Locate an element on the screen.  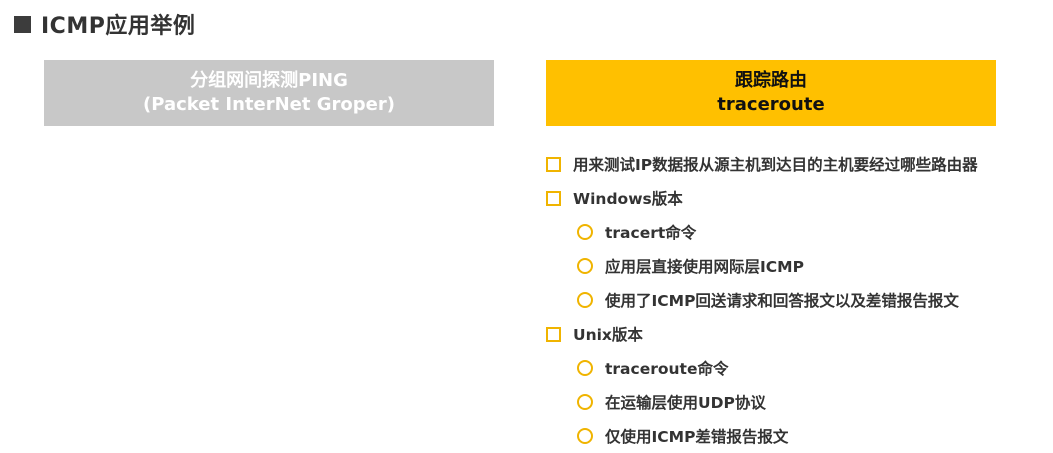
list-item: tracert命令 is located at coordinates (798, 232).